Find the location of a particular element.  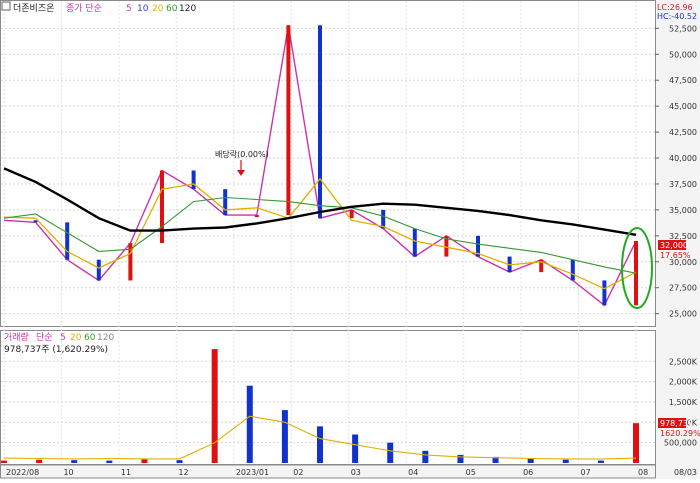

price-legend: 더존비즈온 종가 단순 5 10 20 60 120 is located at coordinates (98, 7).